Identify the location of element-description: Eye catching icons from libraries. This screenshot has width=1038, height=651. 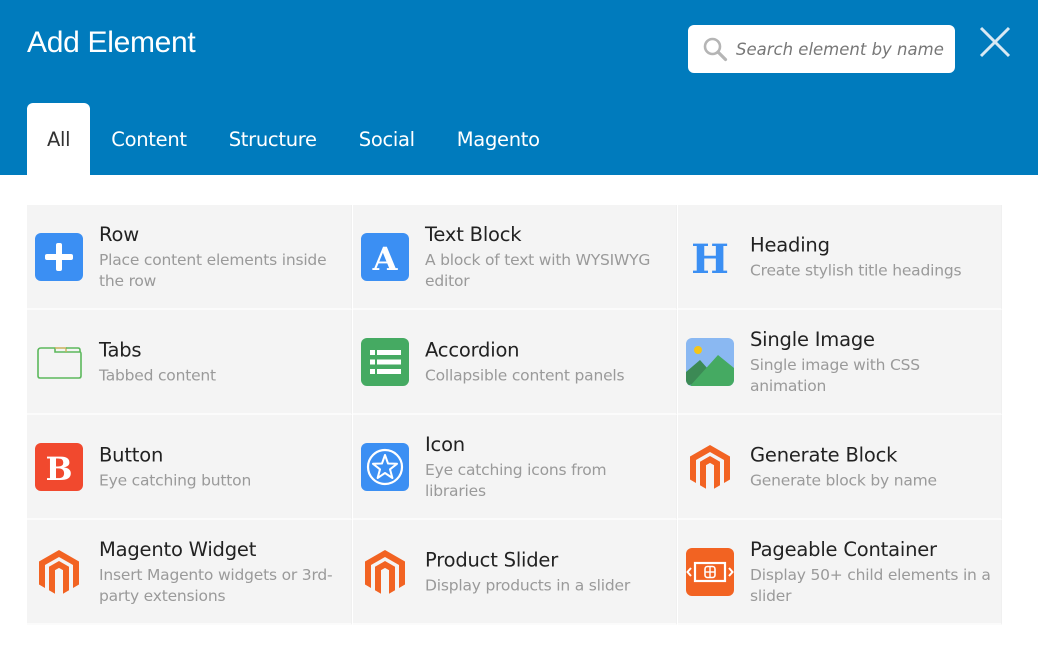
(516, 480).